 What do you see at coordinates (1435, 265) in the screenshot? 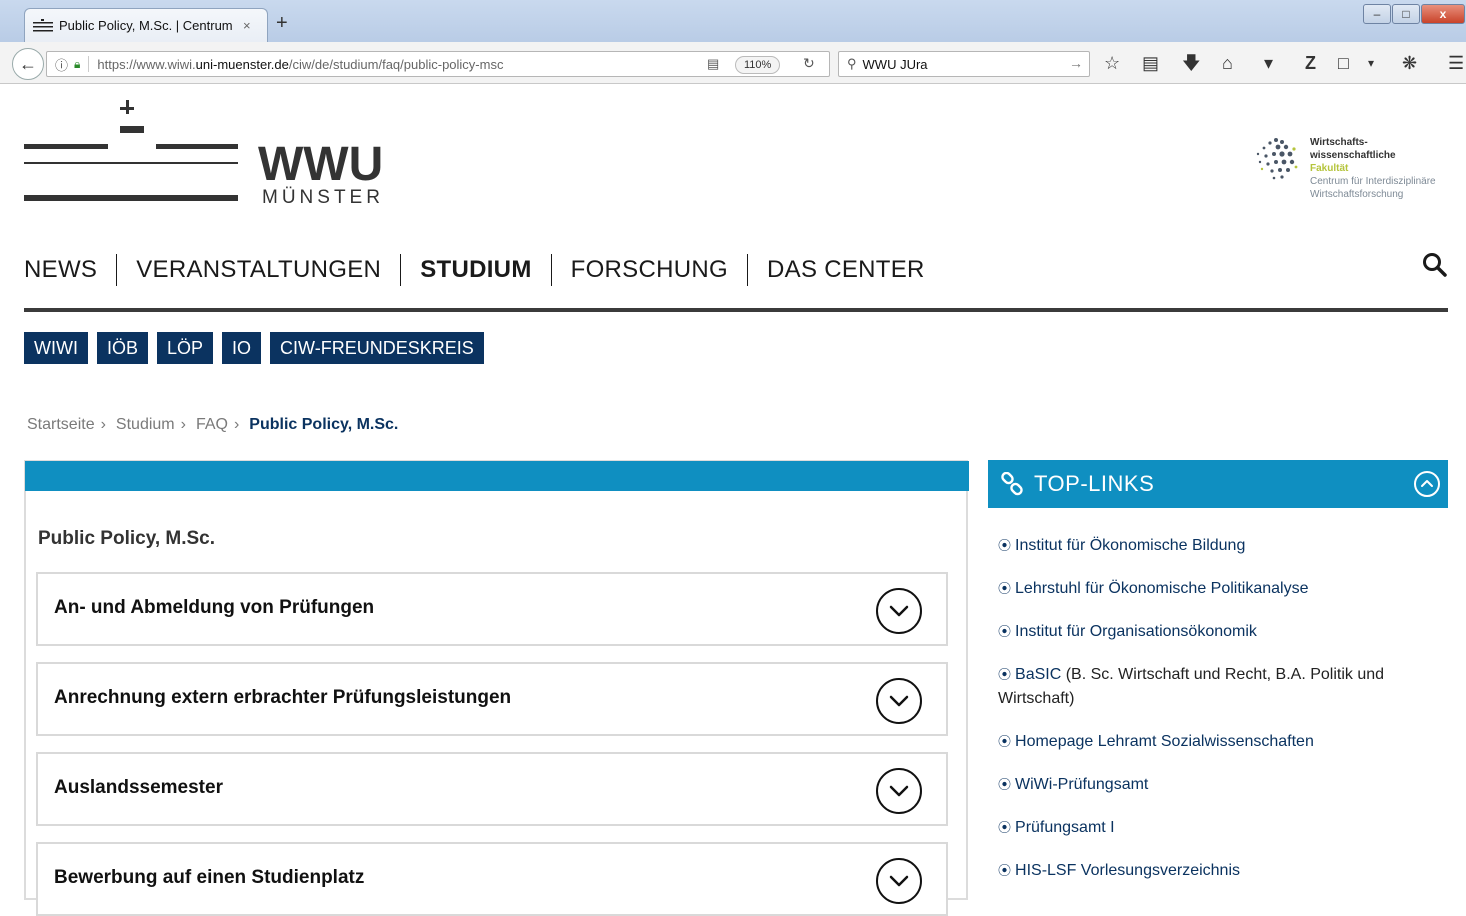
I see `site-search-icon` at bounding box center [1435, 265].